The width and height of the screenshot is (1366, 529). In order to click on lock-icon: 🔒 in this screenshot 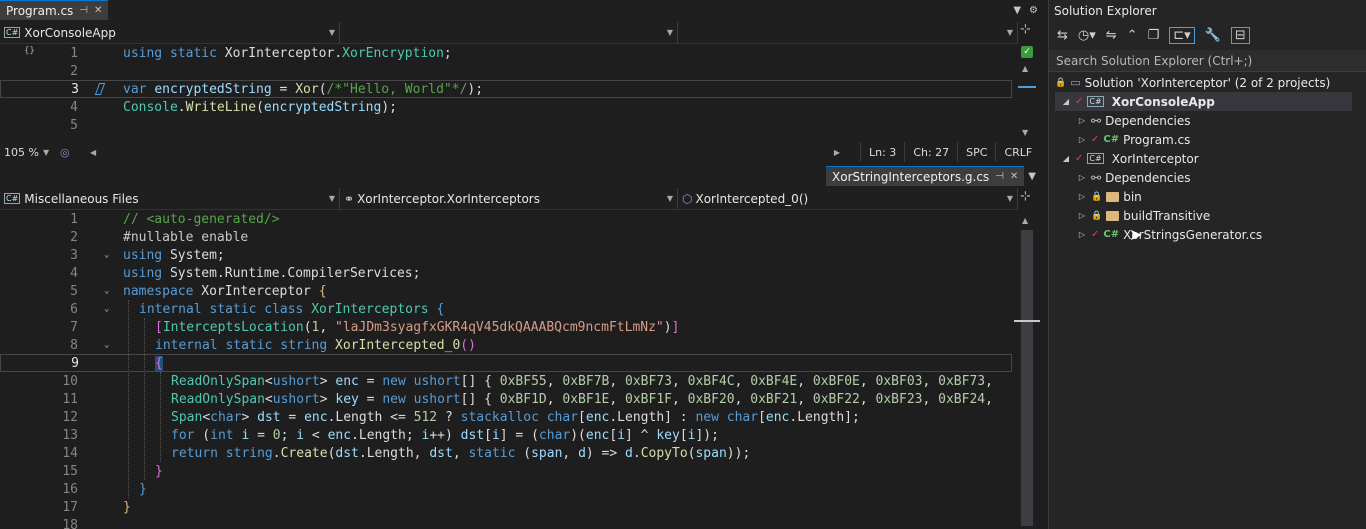, I will do `click(1097, 196)`.